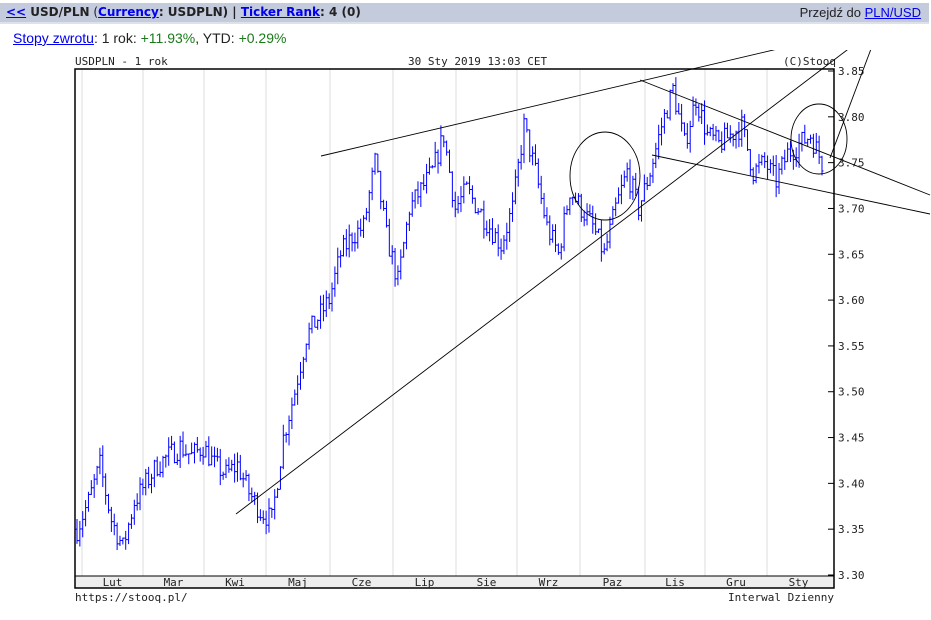 The height and width of the screenshot is (620, 931). I want to click on pln-usd-link: PLN/USD, so click(893, 12).